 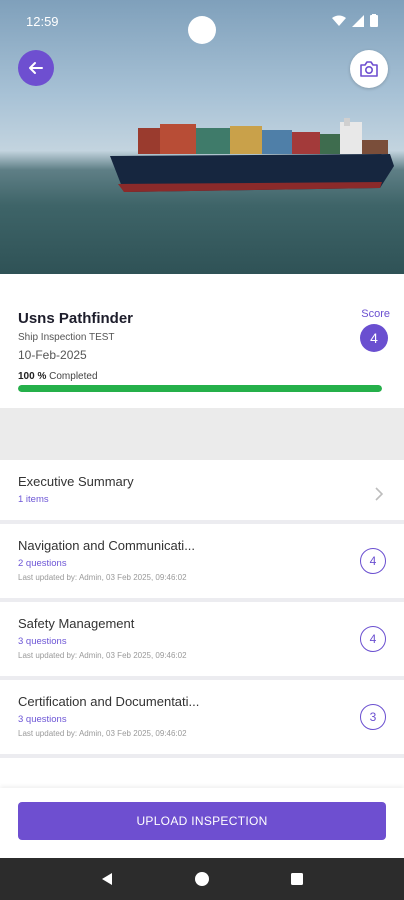 I want to click on status-bar: 12:59, so click(x=202, y=22).